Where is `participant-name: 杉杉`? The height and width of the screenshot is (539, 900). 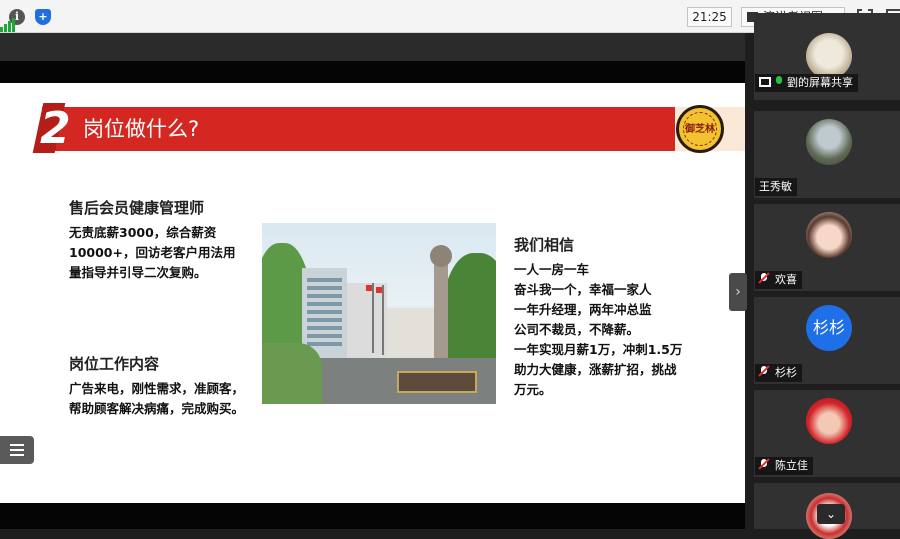
participant-name: 杉杉 is located at coordinates (786, 372).